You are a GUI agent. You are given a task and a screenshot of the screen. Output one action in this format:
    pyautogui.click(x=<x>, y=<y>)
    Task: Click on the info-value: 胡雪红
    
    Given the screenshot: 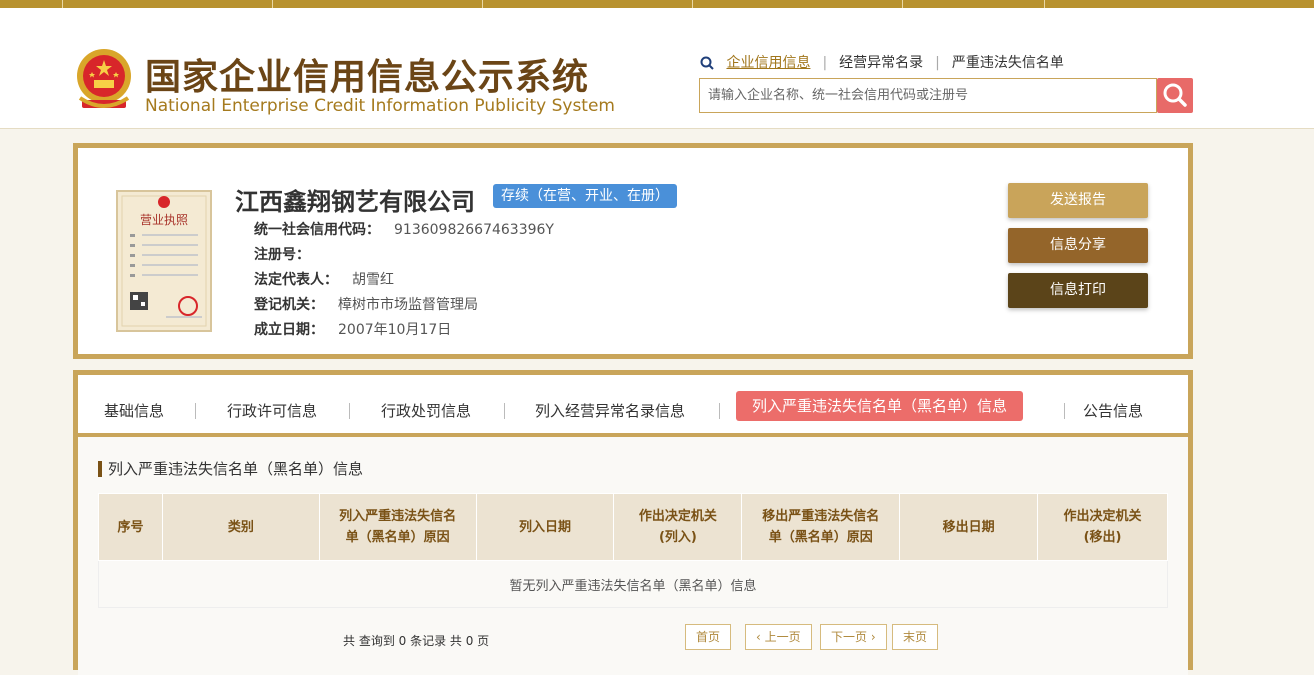 What is the action you would take?
    pyautogui.click(x=373, y=280)
    